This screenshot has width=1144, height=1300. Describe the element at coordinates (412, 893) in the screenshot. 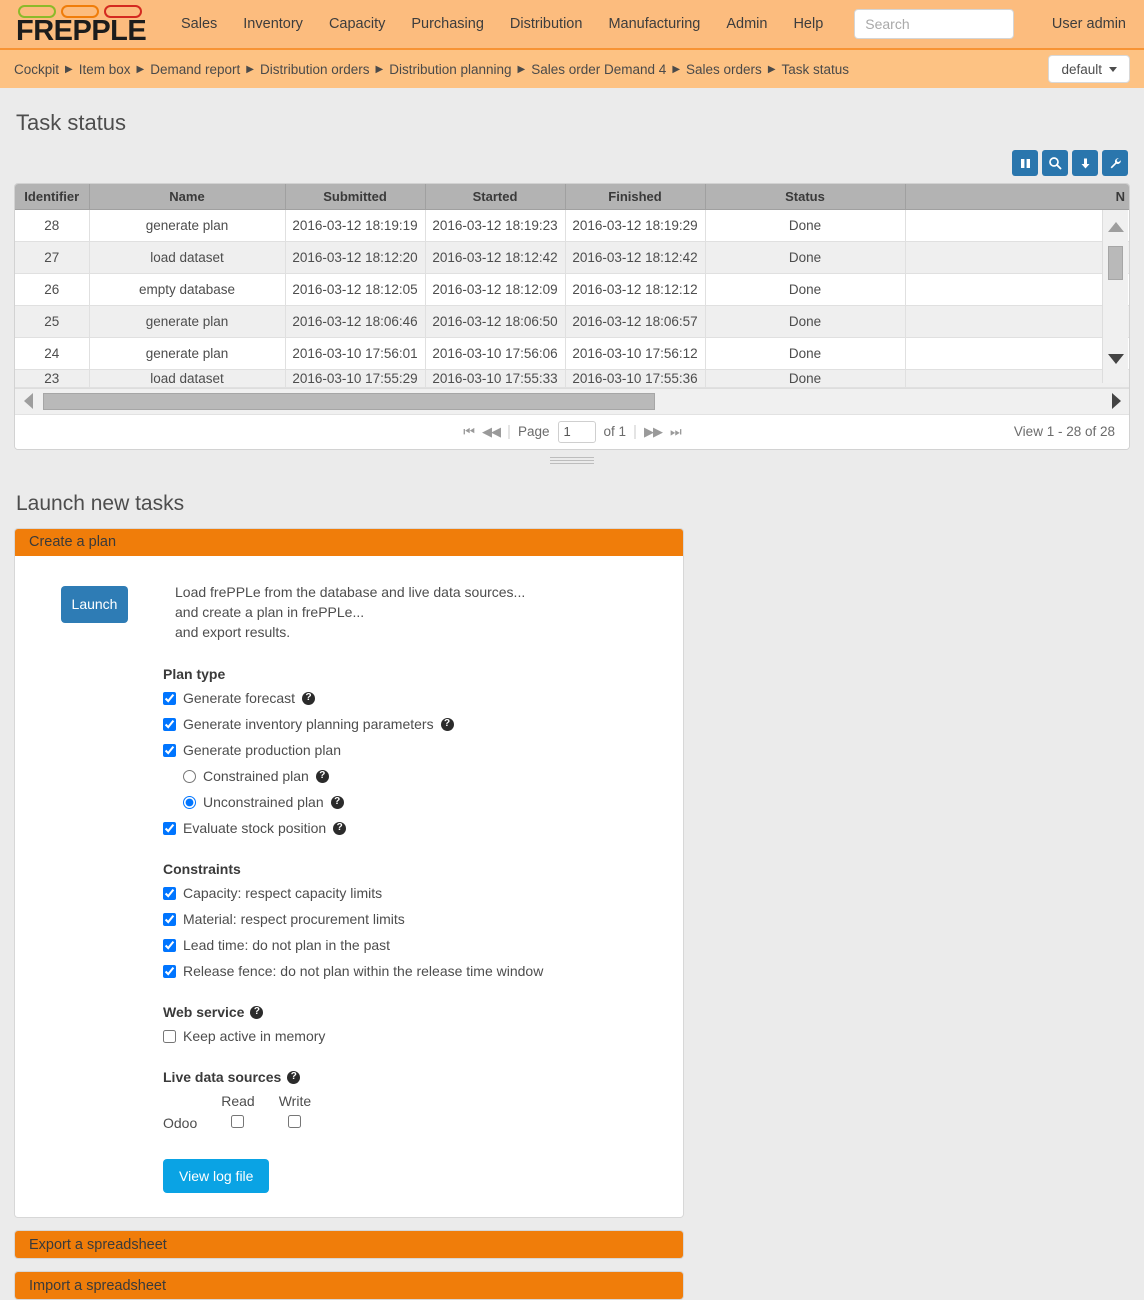

I see `option-capacity-constraint: Capacity: respect capacity limits` at that location.